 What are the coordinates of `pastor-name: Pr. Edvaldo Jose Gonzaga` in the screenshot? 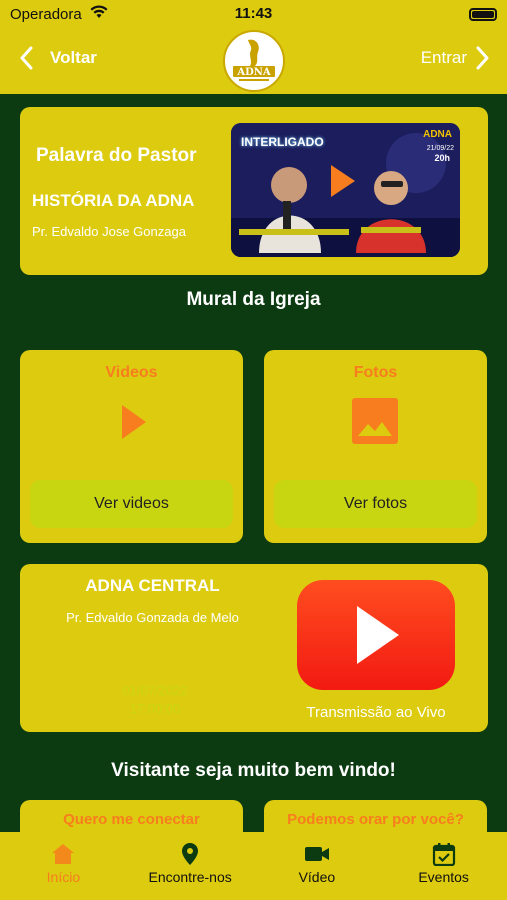 It's located at (109, 231).